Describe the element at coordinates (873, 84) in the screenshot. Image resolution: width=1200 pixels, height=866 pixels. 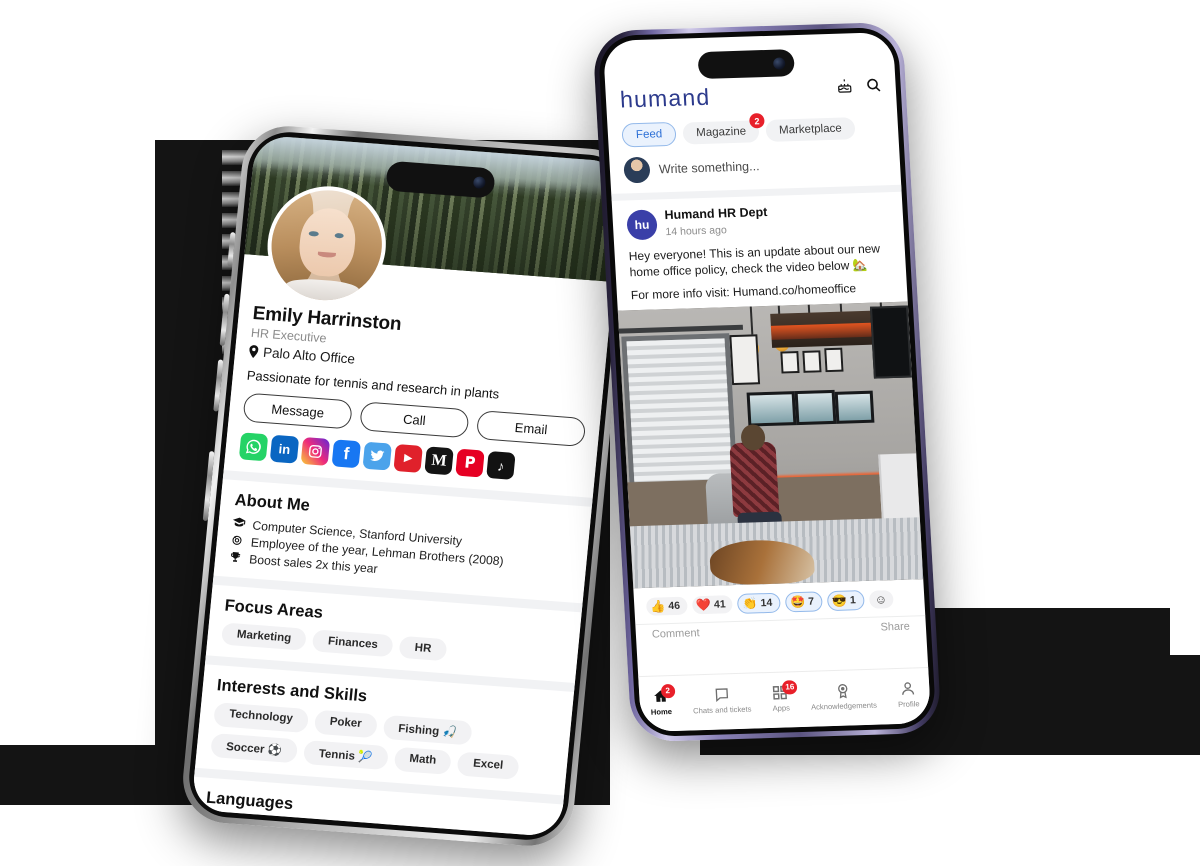
I see `search-icon` at that location.